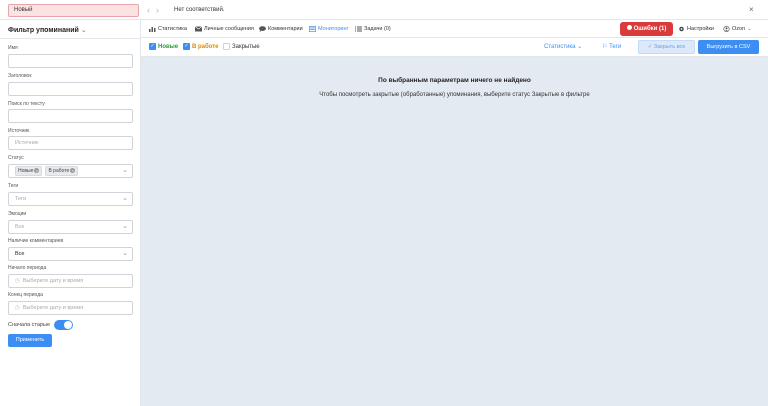 The height and width of the screenshot is (406, 768). I want to click on export-csv-button: Выгрузить в CSV, so click(728, 47).